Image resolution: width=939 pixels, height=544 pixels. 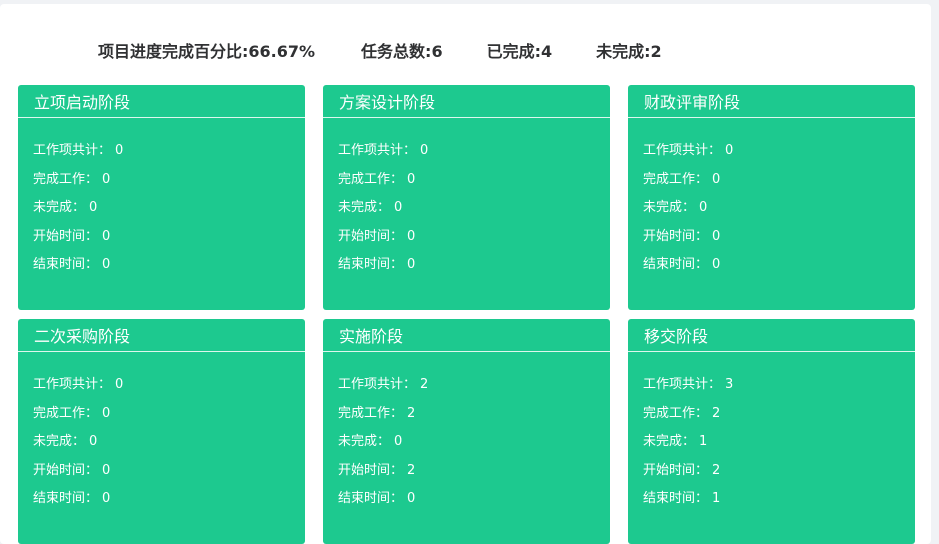 What do you see at coordinates (729, 384) in the screenshot?
I see `row-value: 3` at bounding box center [729, 384].